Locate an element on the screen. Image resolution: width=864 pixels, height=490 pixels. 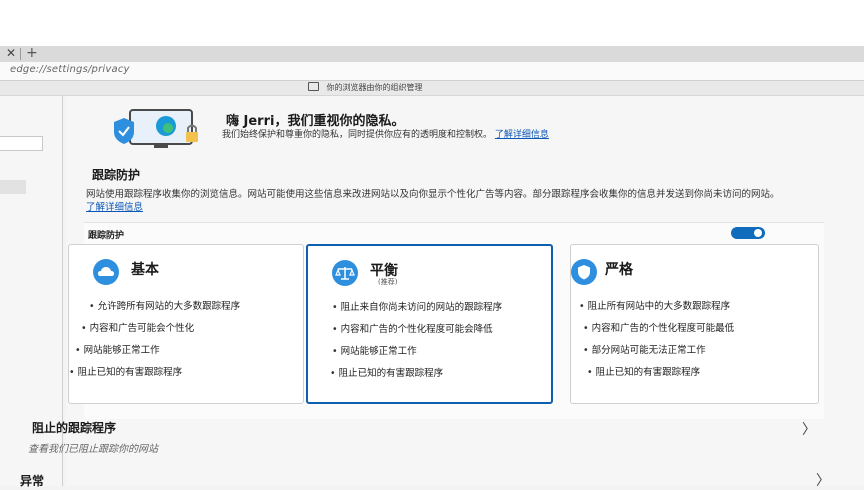
balanced-feature-4: 阻止已知的有害跟踪程序 is located at coordinates (387, 372).